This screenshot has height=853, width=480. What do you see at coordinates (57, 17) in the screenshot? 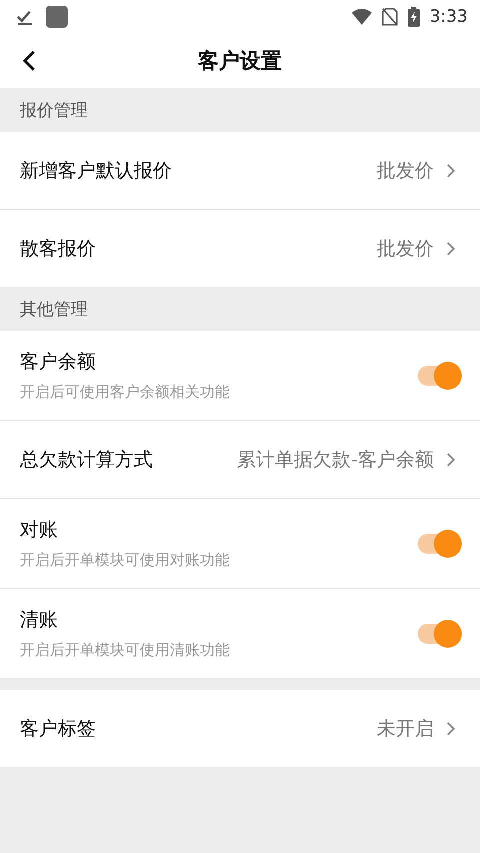
I see `app-icon` at bounding box center [57, 17].